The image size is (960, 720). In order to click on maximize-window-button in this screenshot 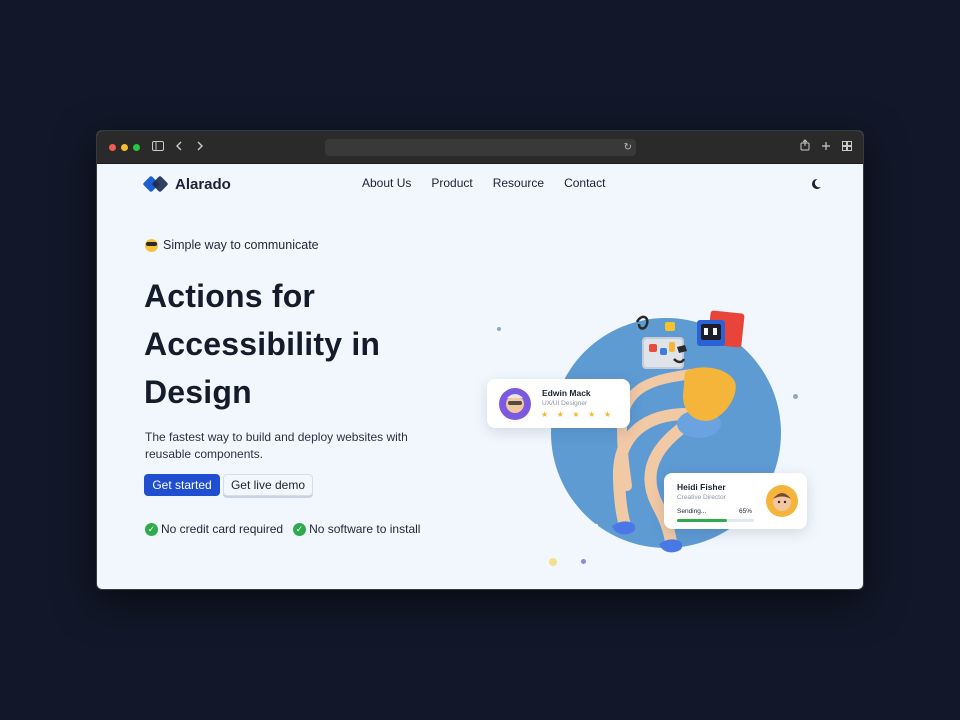, I will do `click(136, 147)`.